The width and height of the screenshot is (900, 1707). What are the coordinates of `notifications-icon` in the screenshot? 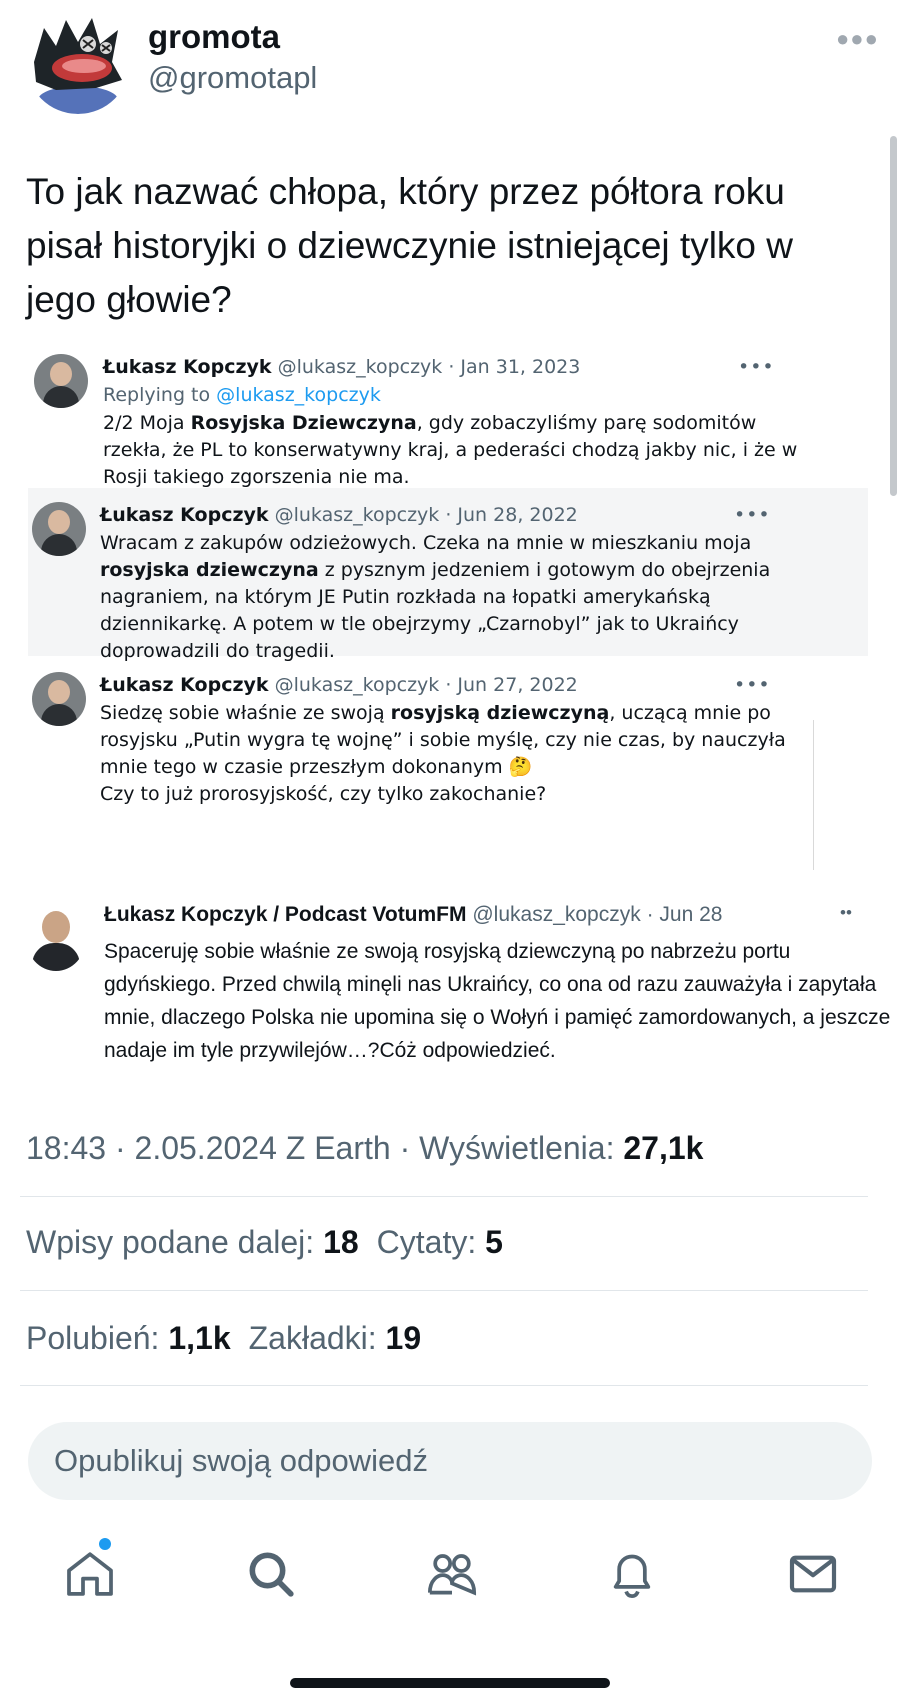 It's located at (632, 1576).